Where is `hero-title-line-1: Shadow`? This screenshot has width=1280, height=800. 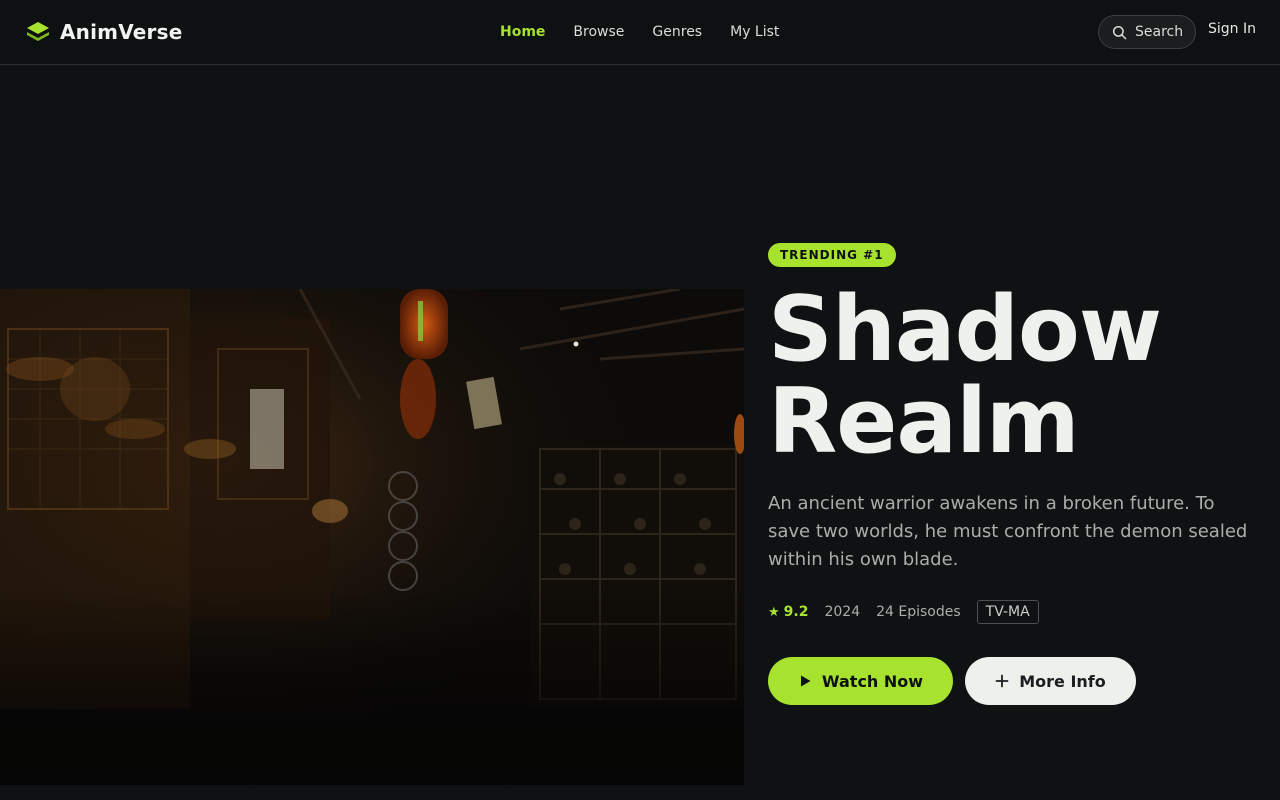 hero-title-line-1: Shadow is located at coordinates (965, 329).